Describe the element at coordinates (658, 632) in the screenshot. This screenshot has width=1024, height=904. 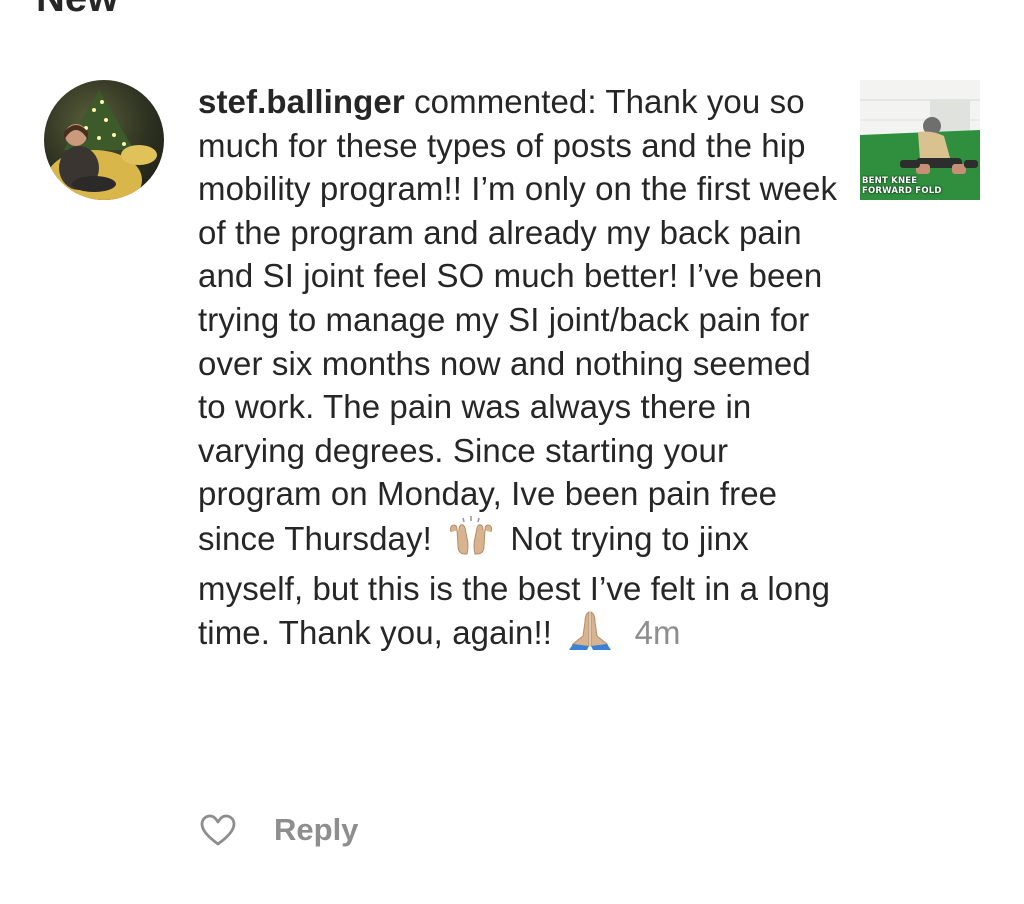
I see `comment-timestamp: 4m` at that location.